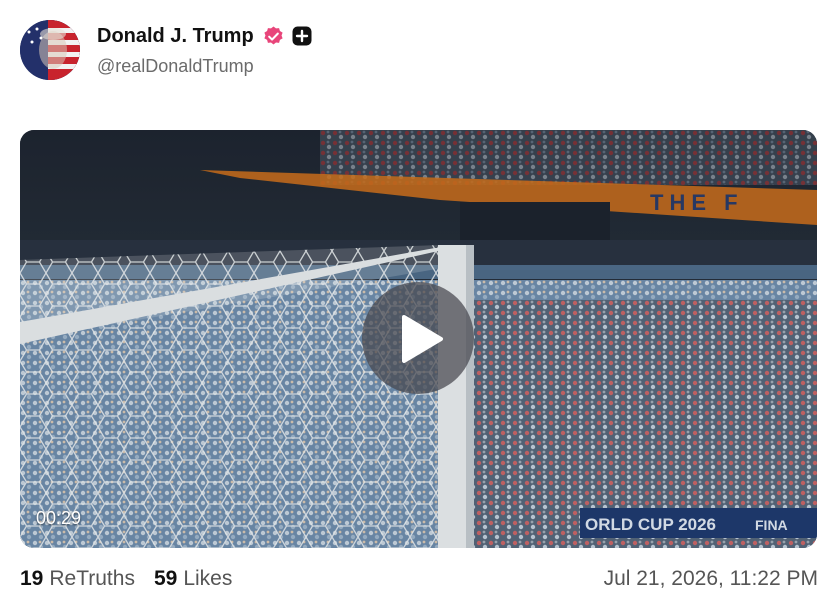 The image size is (840, 611). Describe the element at coordinates (165, 578) in the screenshot. I see `likes-count: 59` at that location.